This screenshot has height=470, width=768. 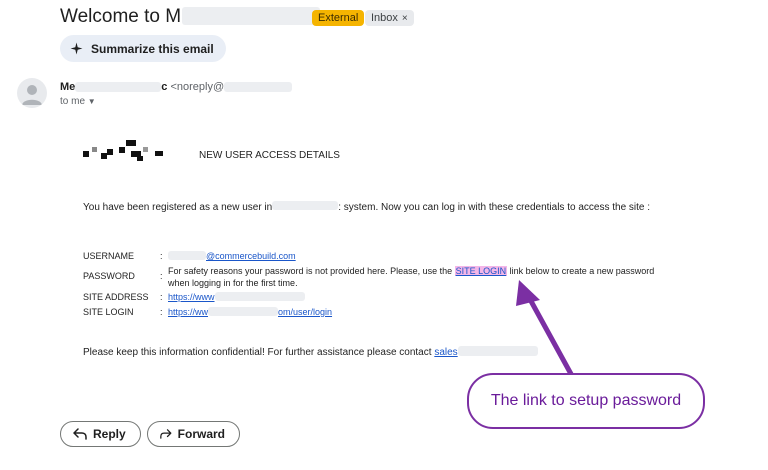 I want to click on forward-button: Forward, so click(x=193, y=434).